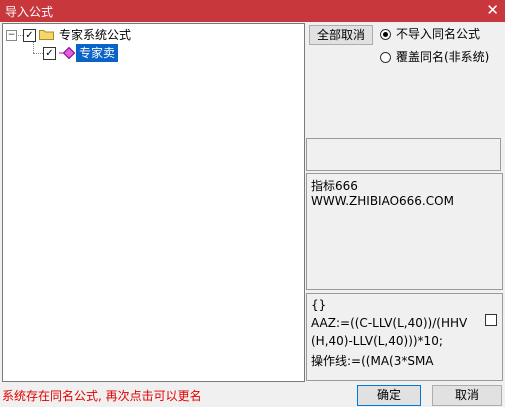  I want to click on radio-no-import-indicator, so click(385, 34).